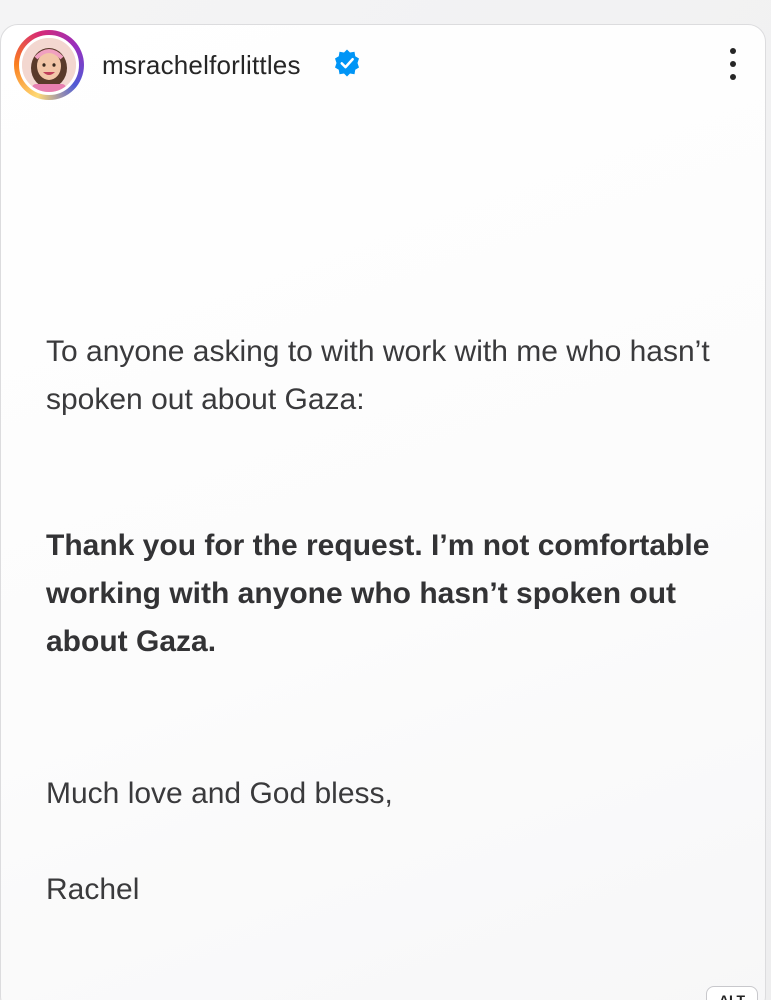 The image size is (771, 1000). I want to click on post-header: msrachelforlittles, so click(385, 65).